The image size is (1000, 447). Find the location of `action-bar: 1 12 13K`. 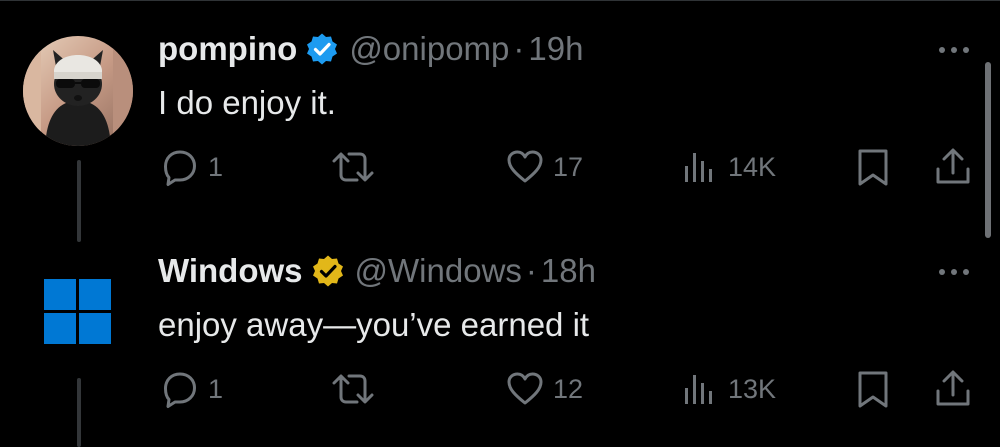

action-bar: 1 12 13K is located at coordinates (500, 389).